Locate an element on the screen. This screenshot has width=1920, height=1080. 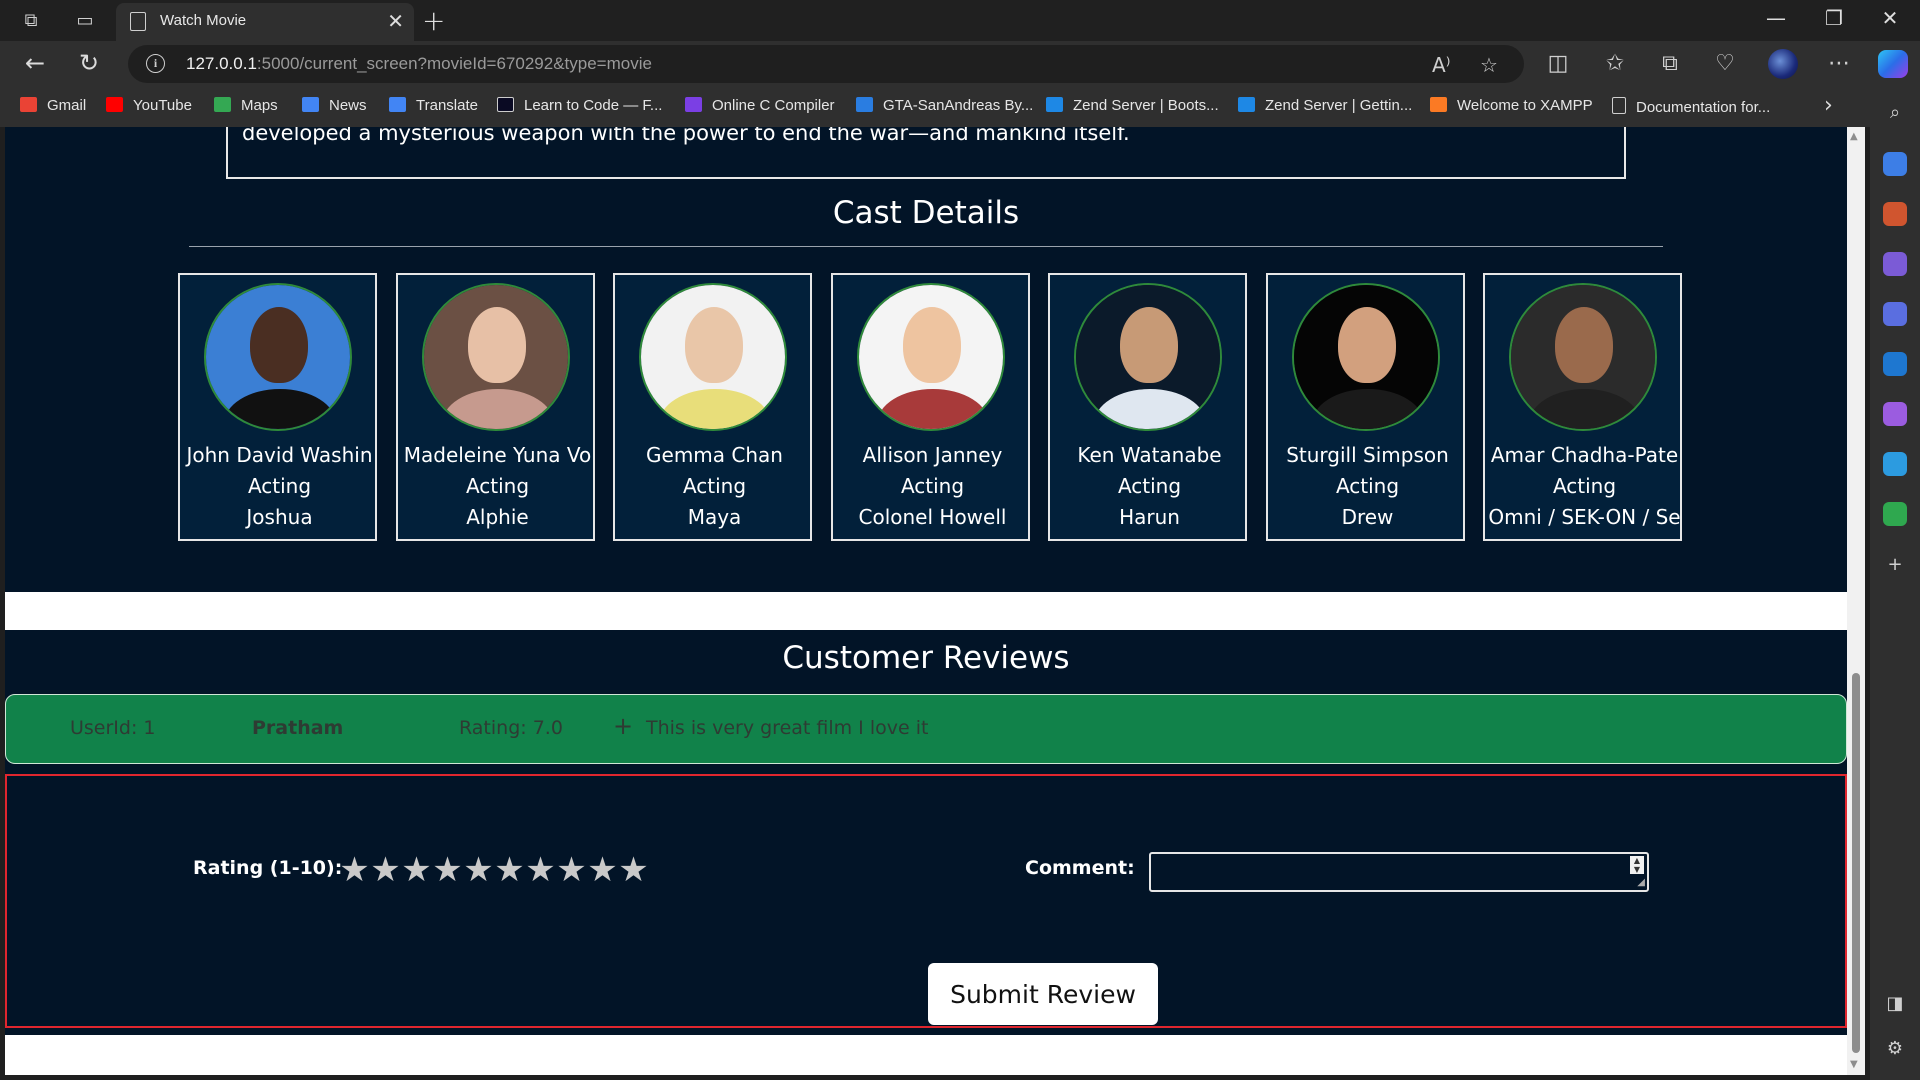
refresh-button: ↻ is located at coordinates (89, 63).